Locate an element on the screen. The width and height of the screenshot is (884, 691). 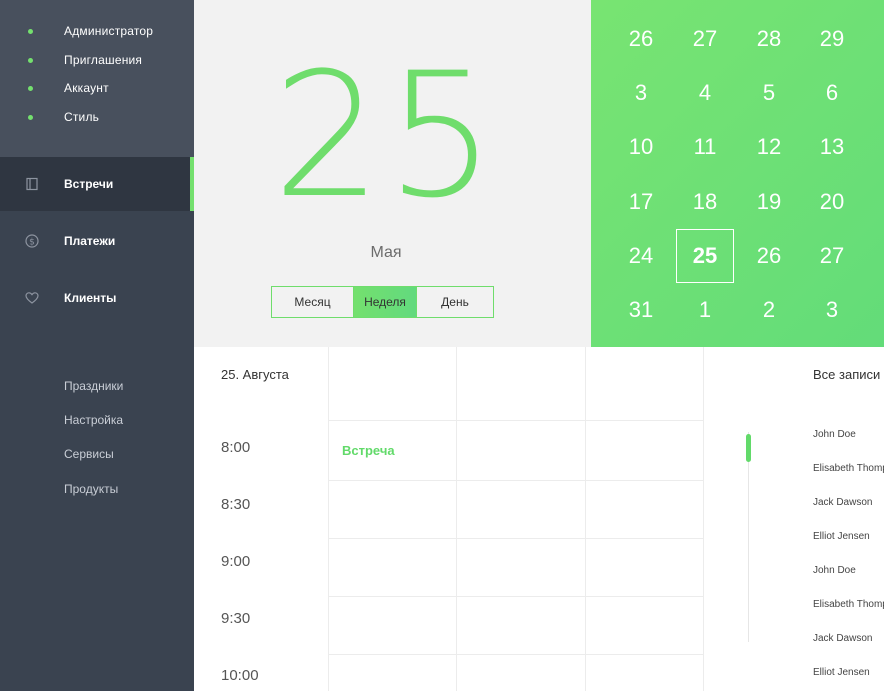
sidebar-subitem-settings: Настройка is located at coordinates (93, 420).